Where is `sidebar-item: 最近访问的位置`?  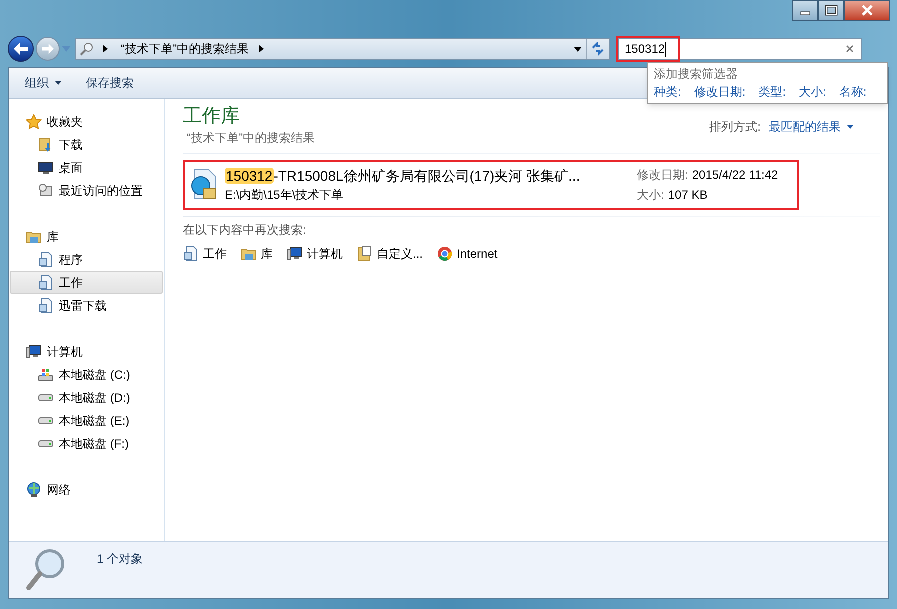
sidebar-item: 最近访问的位置 is located at coordinates (86, 190).